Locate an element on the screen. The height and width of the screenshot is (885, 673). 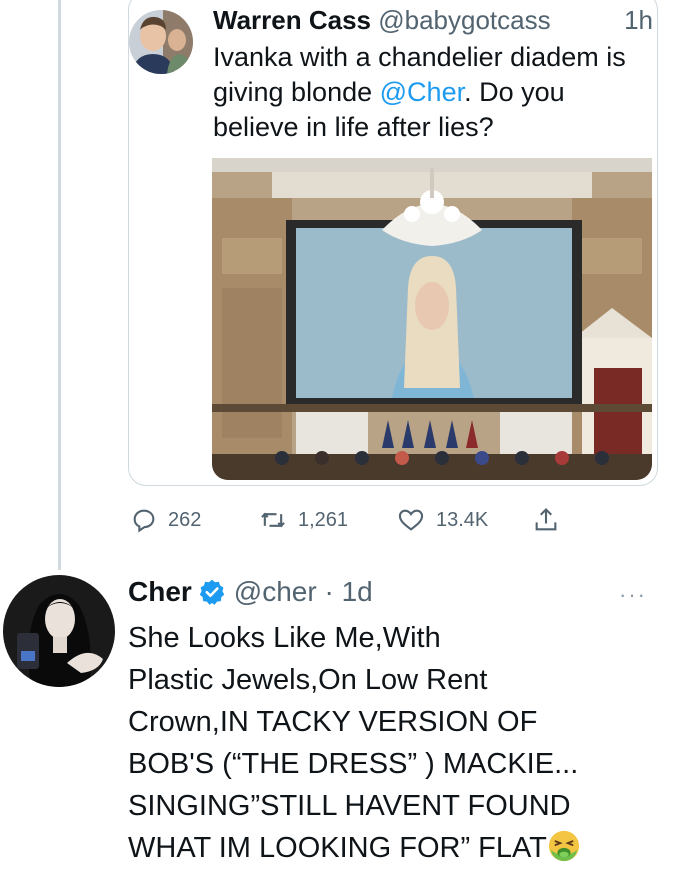
retweet-action: 1,261 is located at coordinates (303, 520).